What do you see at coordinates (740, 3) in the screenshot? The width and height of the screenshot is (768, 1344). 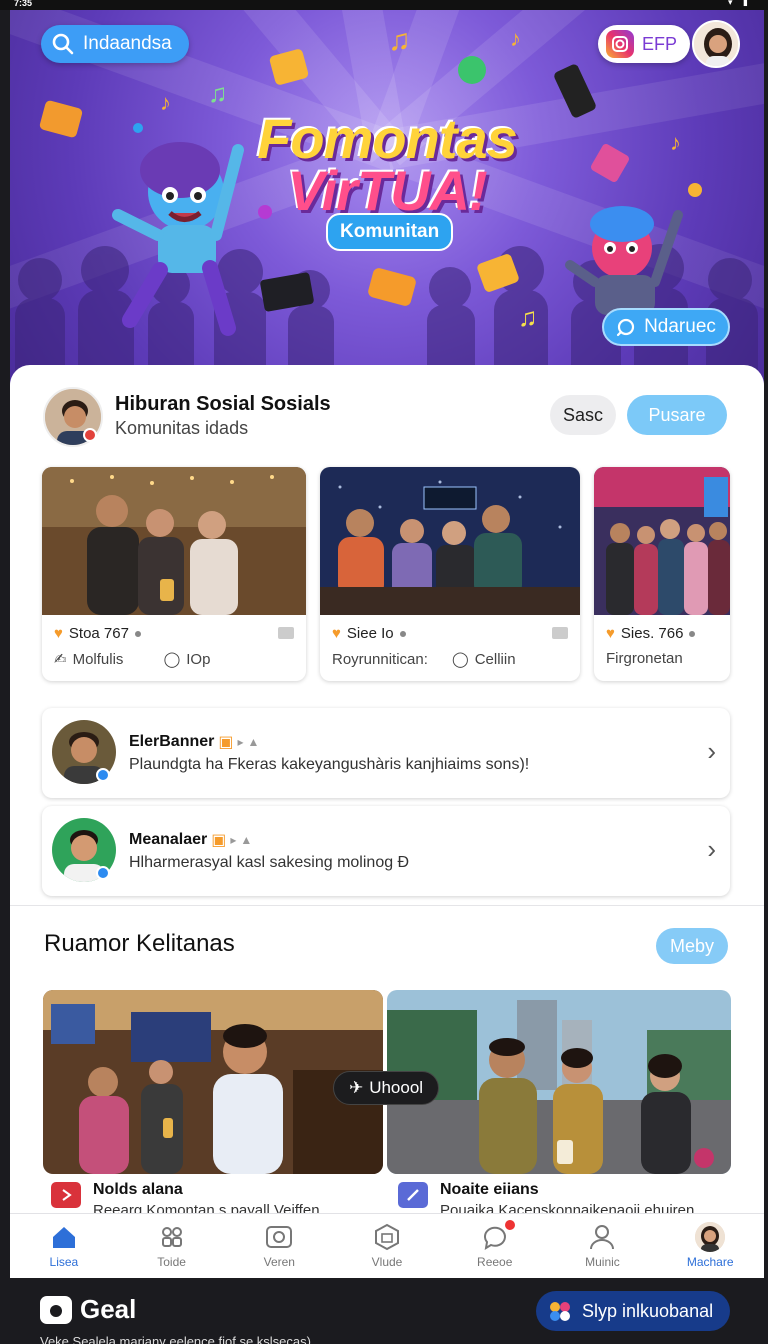 I see `status-icons: ▾ ▮` at bounding box center [740, 3].